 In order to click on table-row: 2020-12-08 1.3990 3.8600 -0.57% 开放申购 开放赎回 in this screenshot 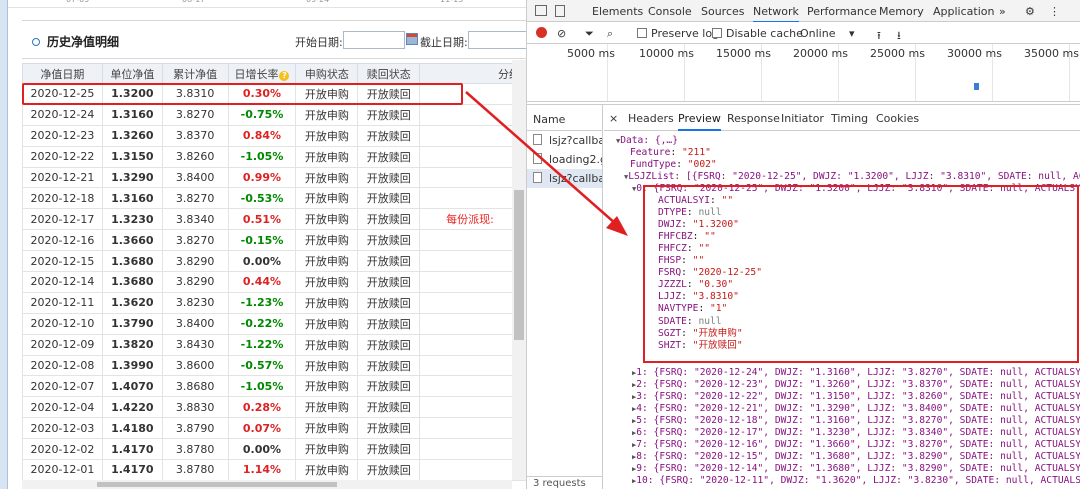, I will do `click(274, 365)`.